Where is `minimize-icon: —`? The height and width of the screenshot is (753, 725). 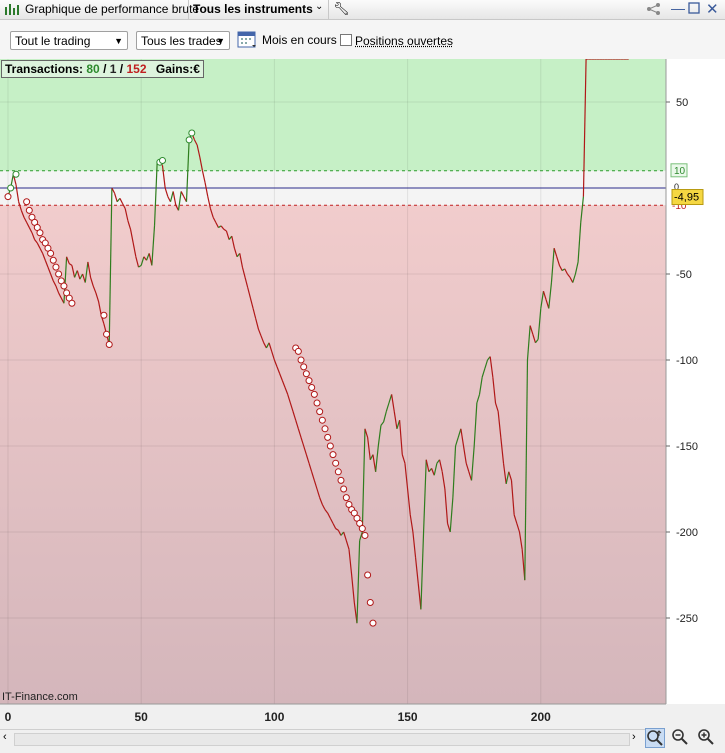 minimize-icon: — is located at coordinates (678, 8).